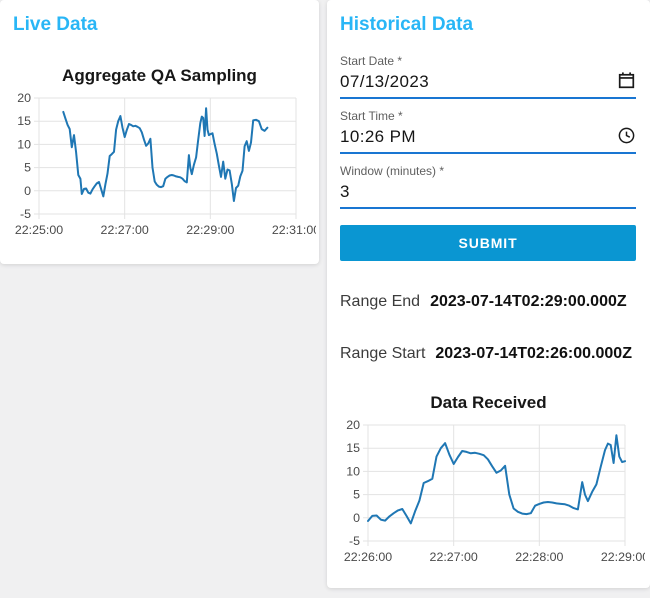  I want to click on historical-chart-title: Data Received, so click(488, 402).